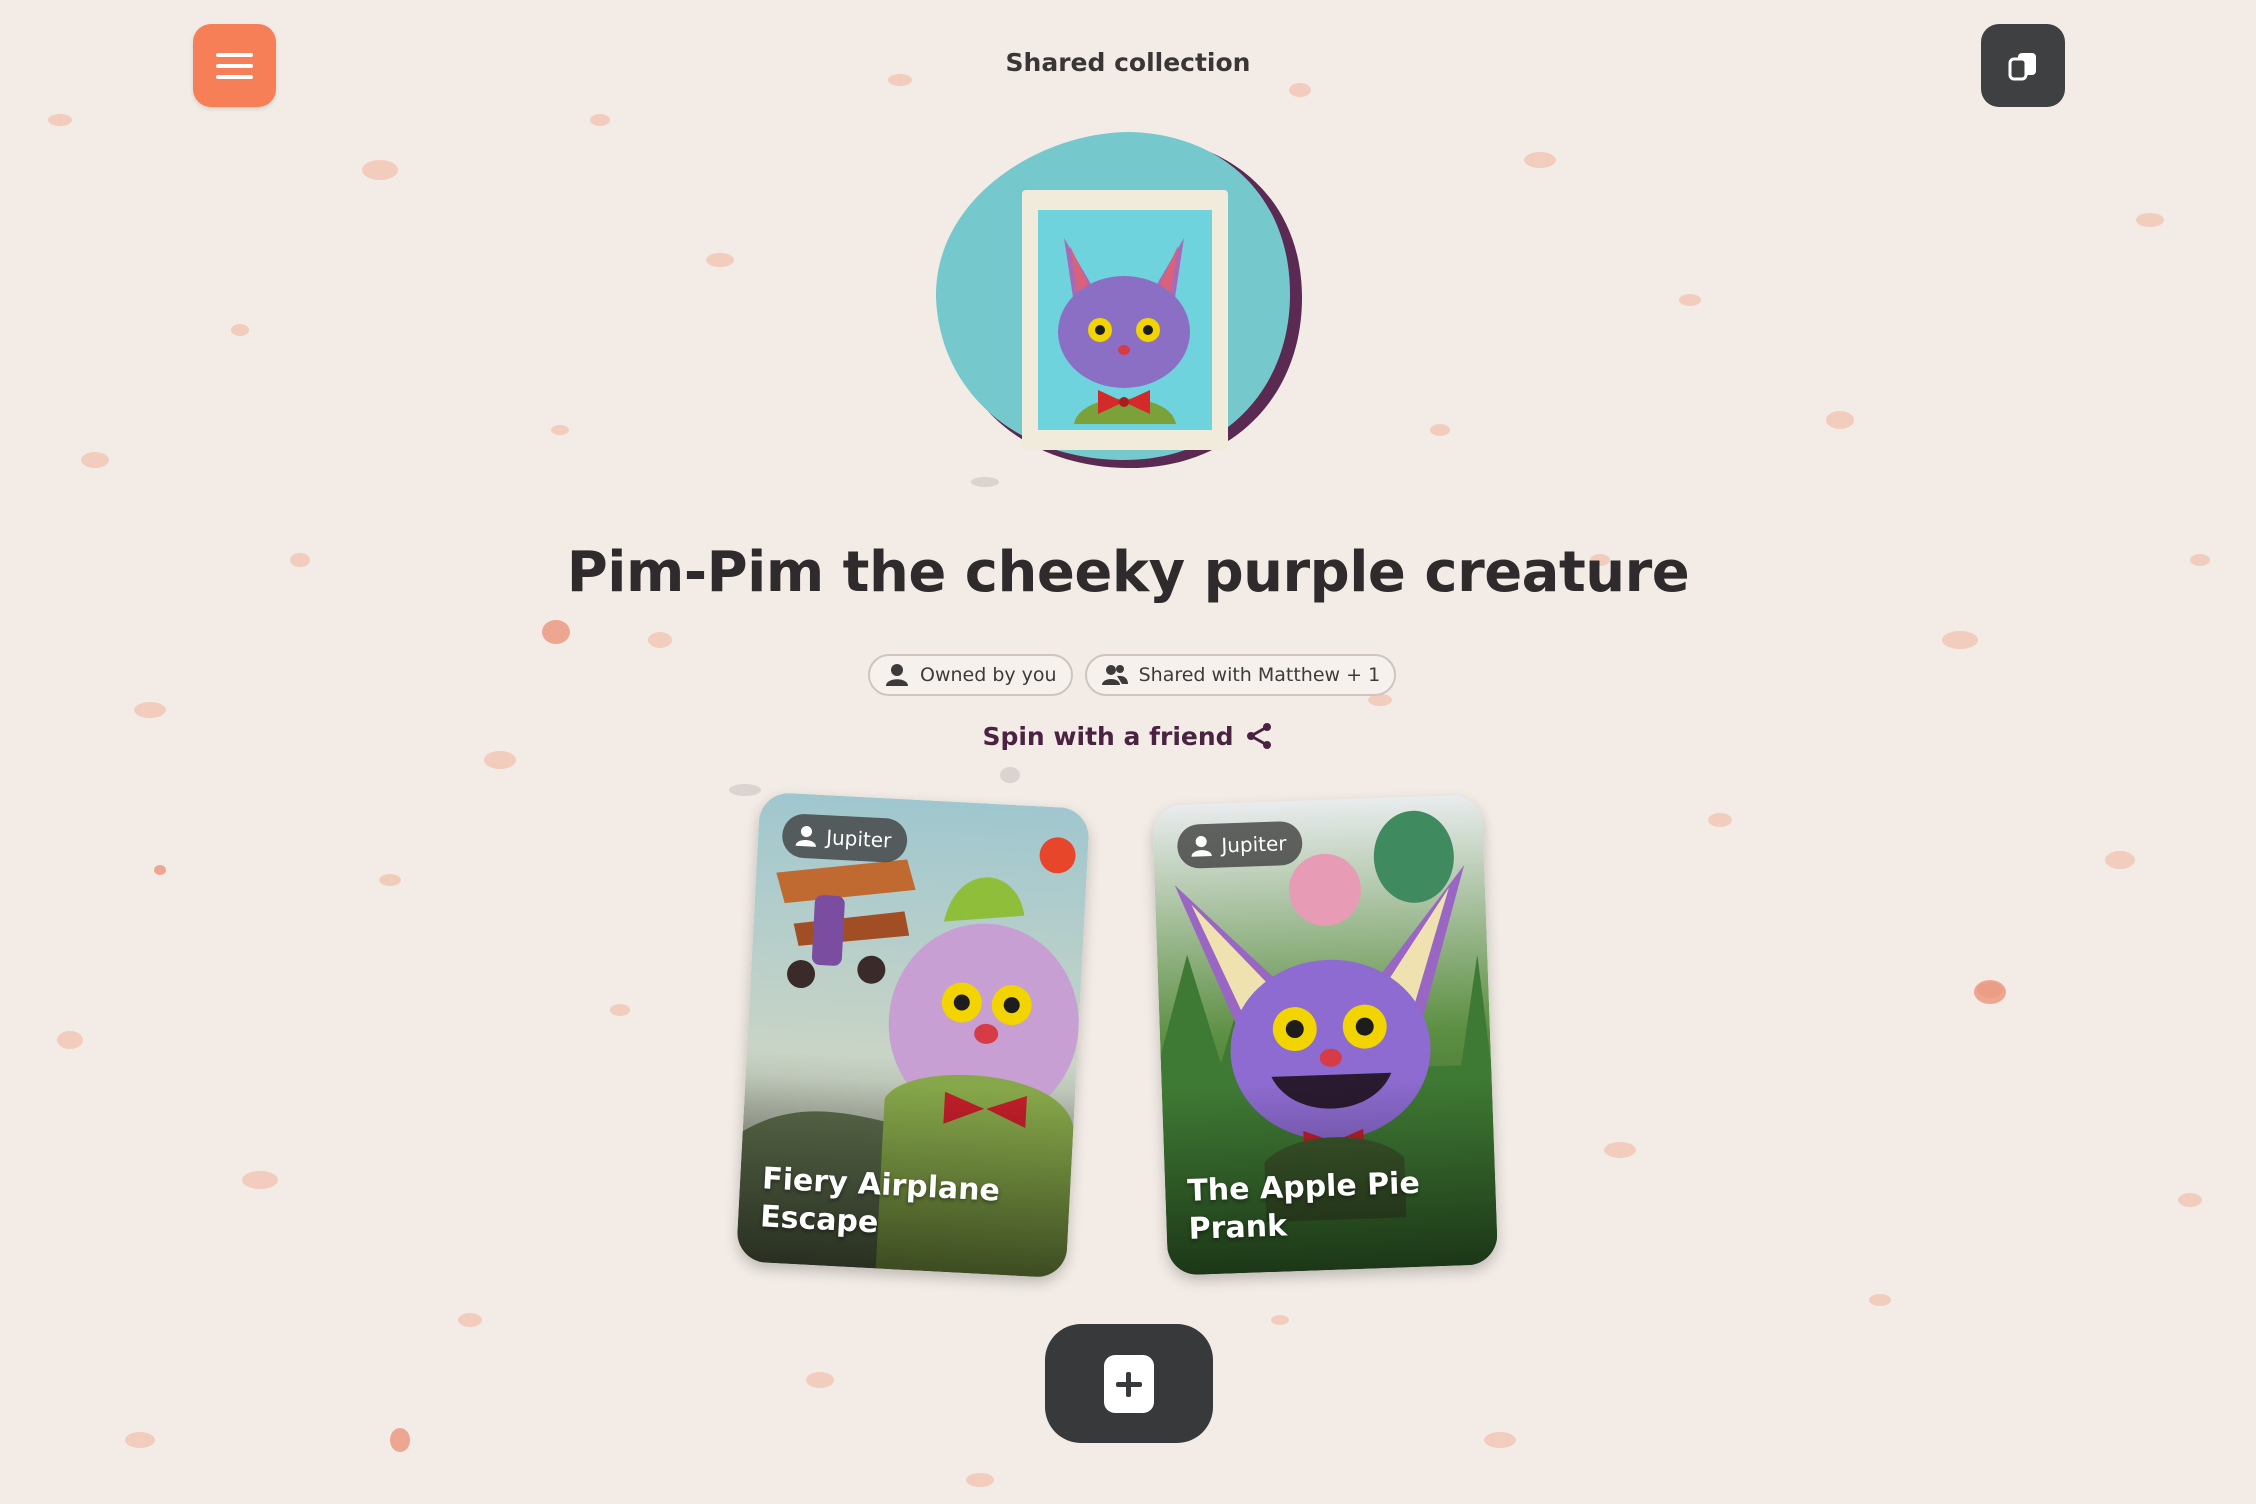  I want to click on cards-button, so click(2023, 65).